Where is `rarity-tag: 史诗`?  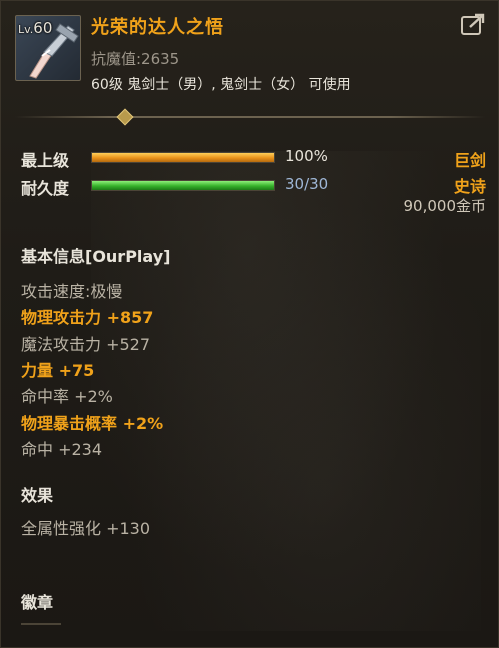
rarity-tag: 史诗 is located at coordinates (469, 186).